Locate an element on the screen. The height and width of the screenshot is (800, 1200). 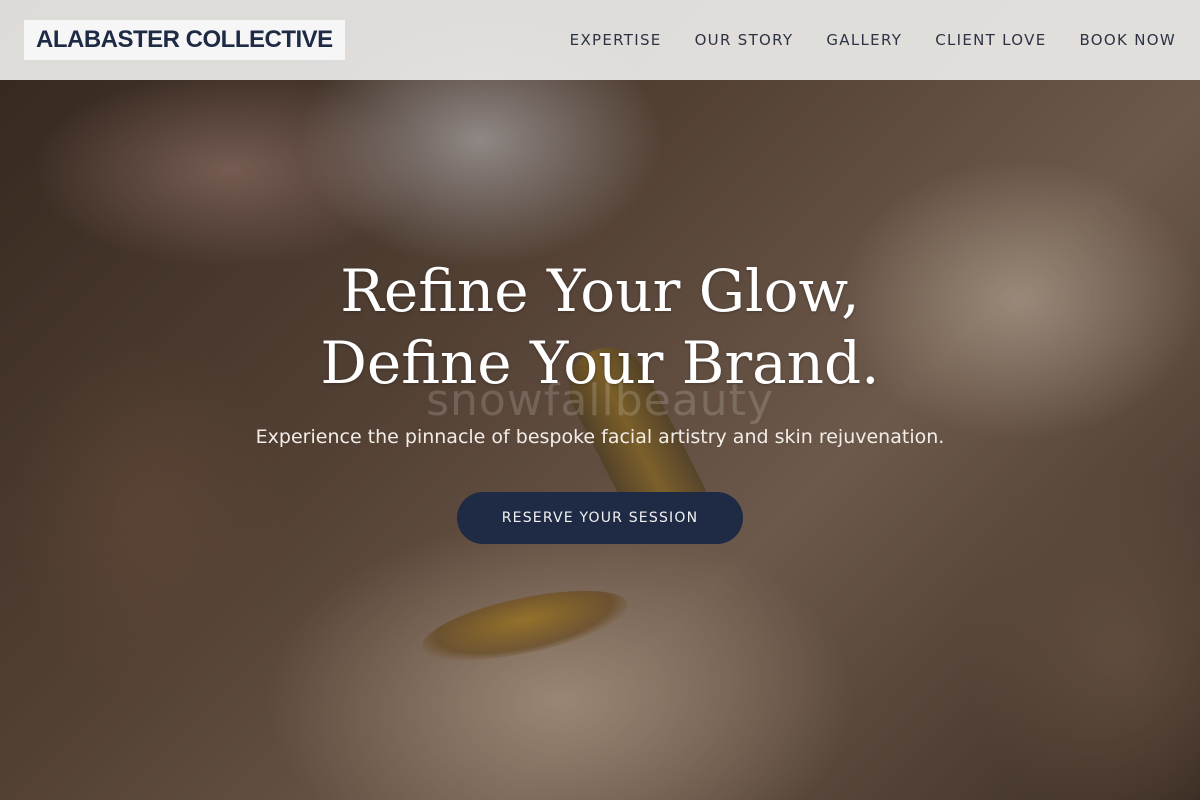
brand-logo: ALABASTER COLLECTIVE is located at coordinates (184, 40).